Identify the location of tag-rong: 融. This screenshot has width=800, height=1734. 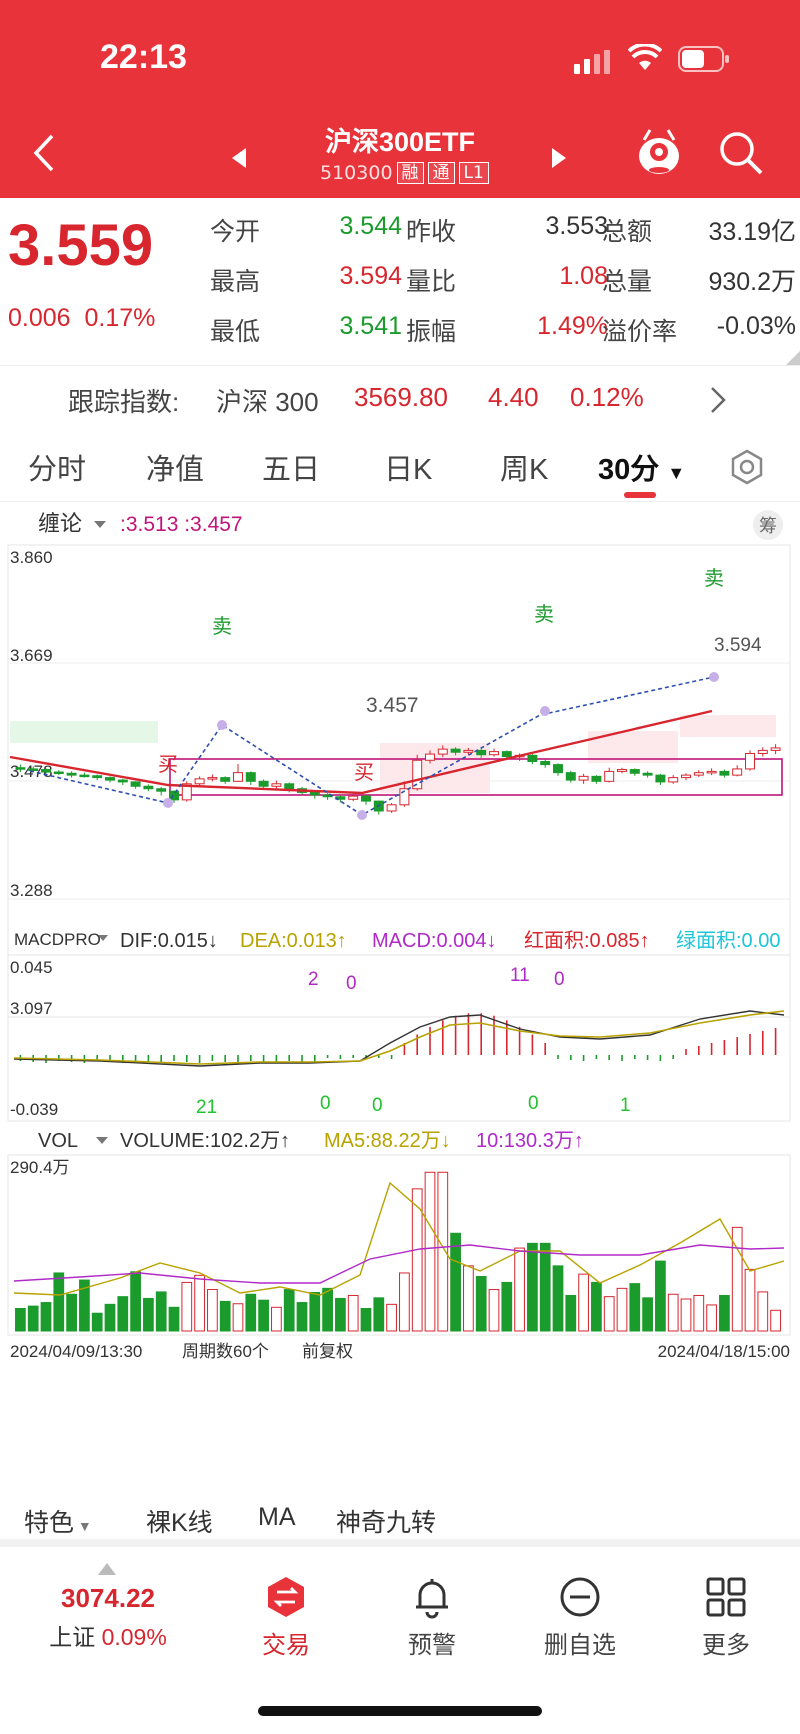
(410, 173).